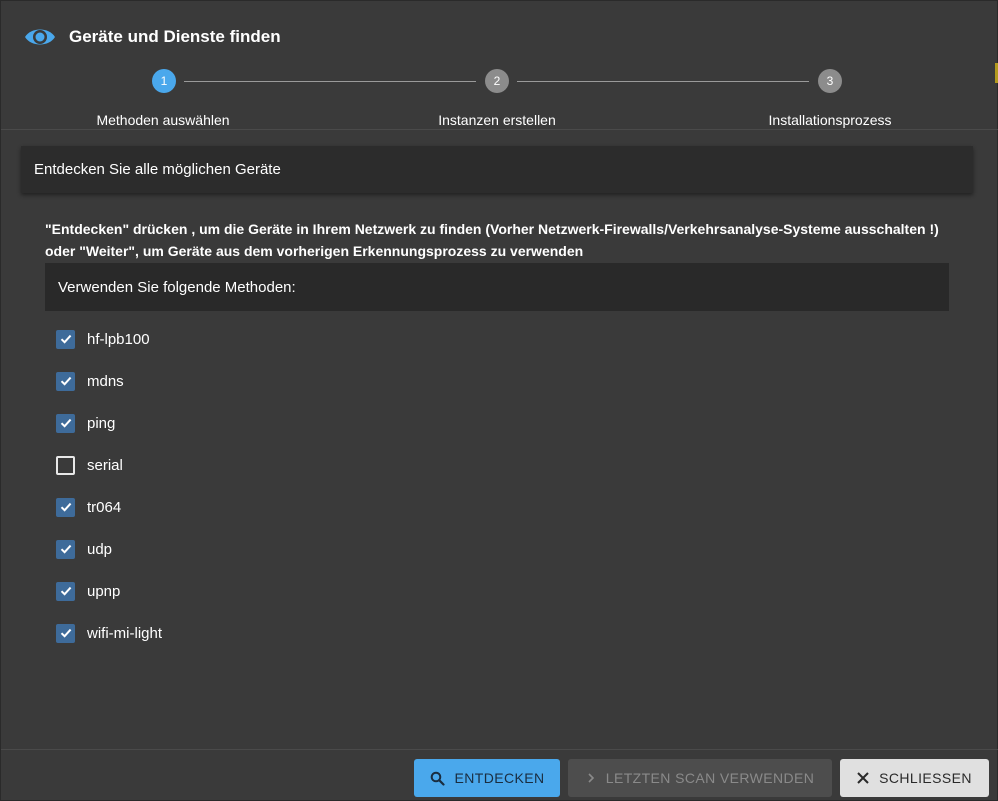 This screenshot has height=801, width=998. Describe the element at coordinates (105, 381) in the screenshot. I see `method-label: mdns` at that location.